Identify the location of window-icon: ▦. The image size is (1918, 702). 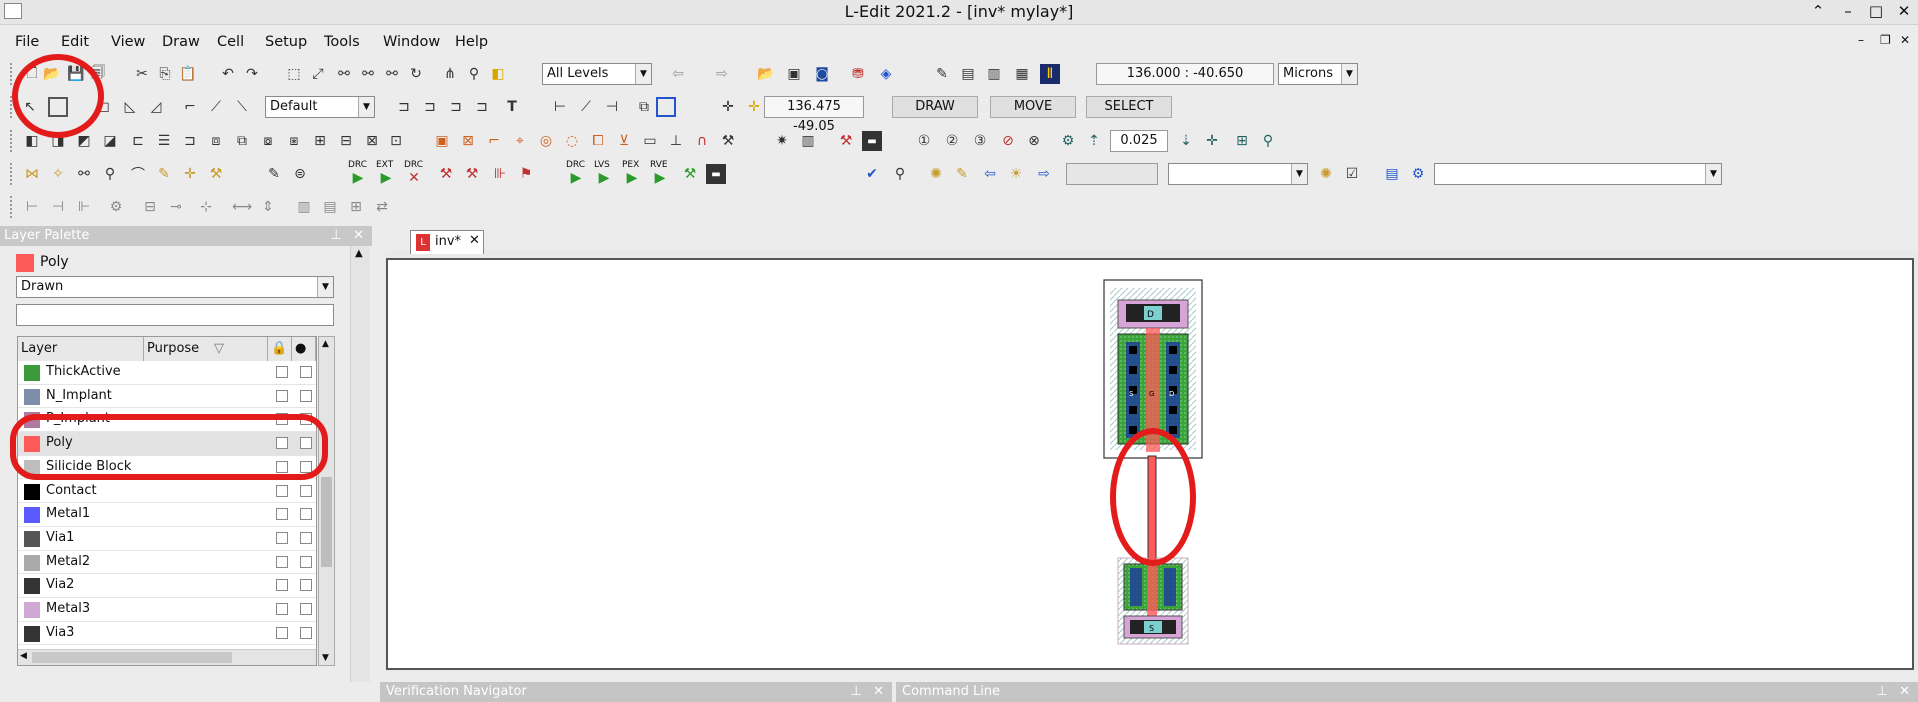
(1022, 74).